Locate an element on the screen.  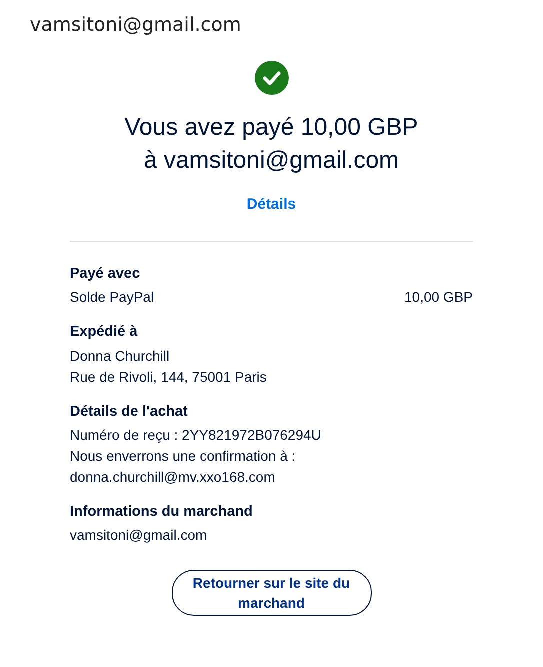
section-heading: Informations du marchand is located at coordinates (162, 513).